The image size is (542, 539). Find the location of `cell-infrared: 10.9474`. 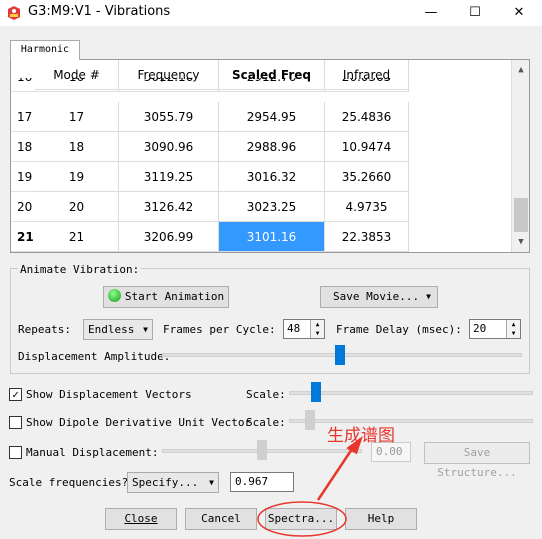

cell-infrared: 10.9474 is located at coordinates (367, 147).